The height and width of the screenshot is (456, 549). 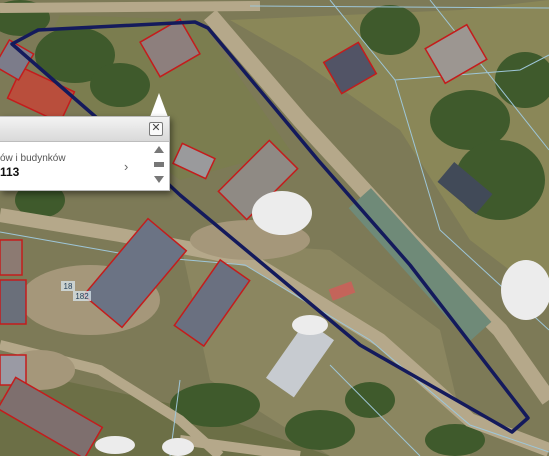 What do you see at coordinates (33, 158) in the screenshot?
I see `layer-name: ów i budynków` at bounding box center [33, 158].